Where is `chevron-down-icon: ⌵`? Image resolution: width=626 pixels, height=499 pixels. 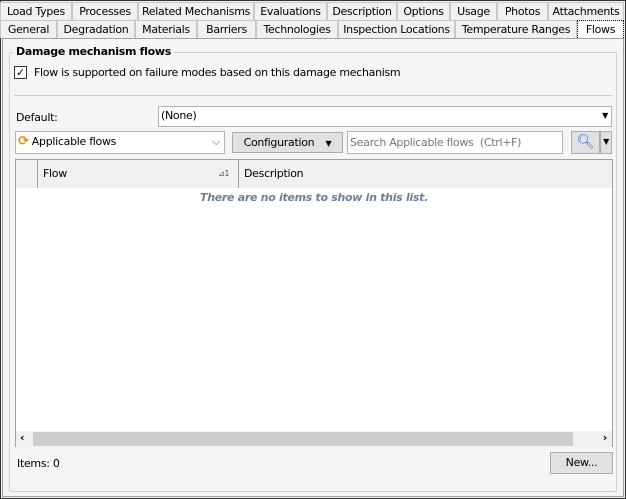
chevron-down-icon: ⌵ is located at coordinates (215, 141).